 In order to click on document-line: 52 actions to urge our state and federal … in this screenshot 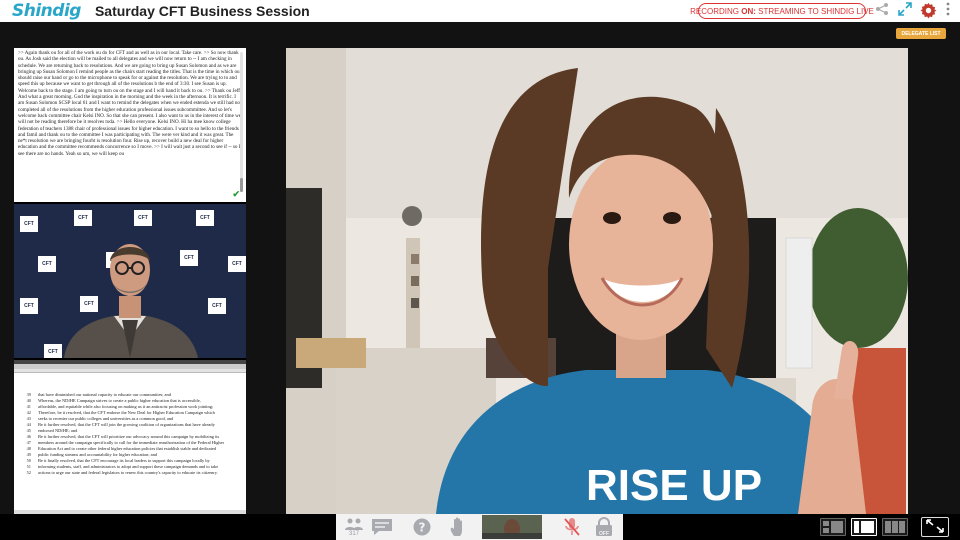, I will do `click(130, 473)`.